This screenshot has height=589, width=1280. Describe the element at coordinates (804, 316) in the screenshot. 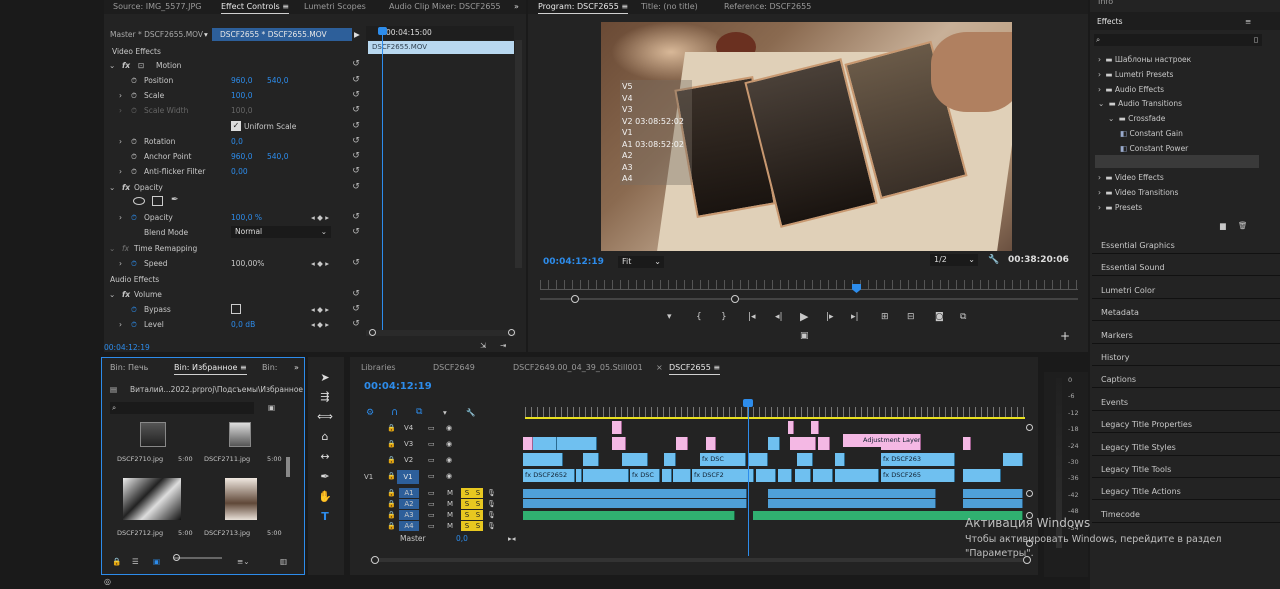

I see `play-icon: ▶` at that location.